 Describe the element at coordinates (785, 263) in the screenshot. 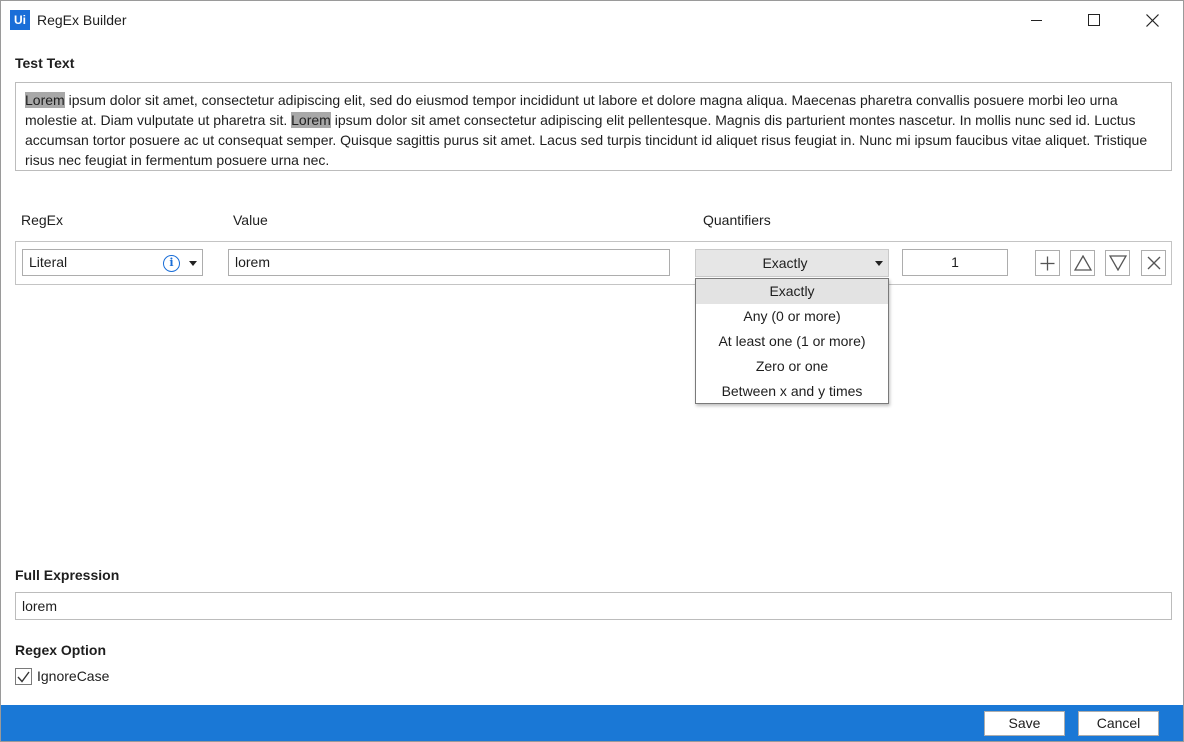

I see `quantifier-value: Exactly` at that location.